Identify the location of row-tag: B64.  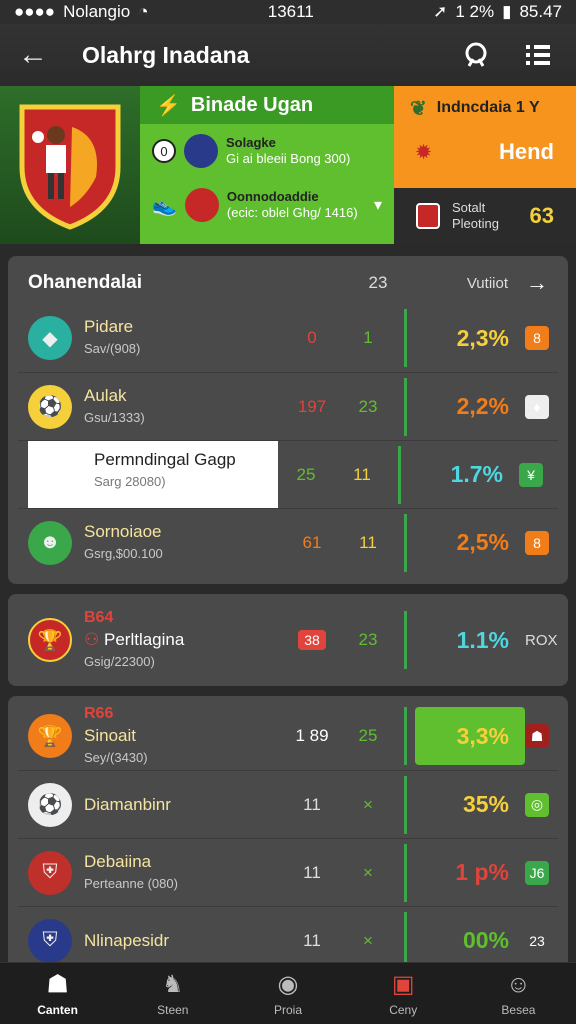
(99, 617).